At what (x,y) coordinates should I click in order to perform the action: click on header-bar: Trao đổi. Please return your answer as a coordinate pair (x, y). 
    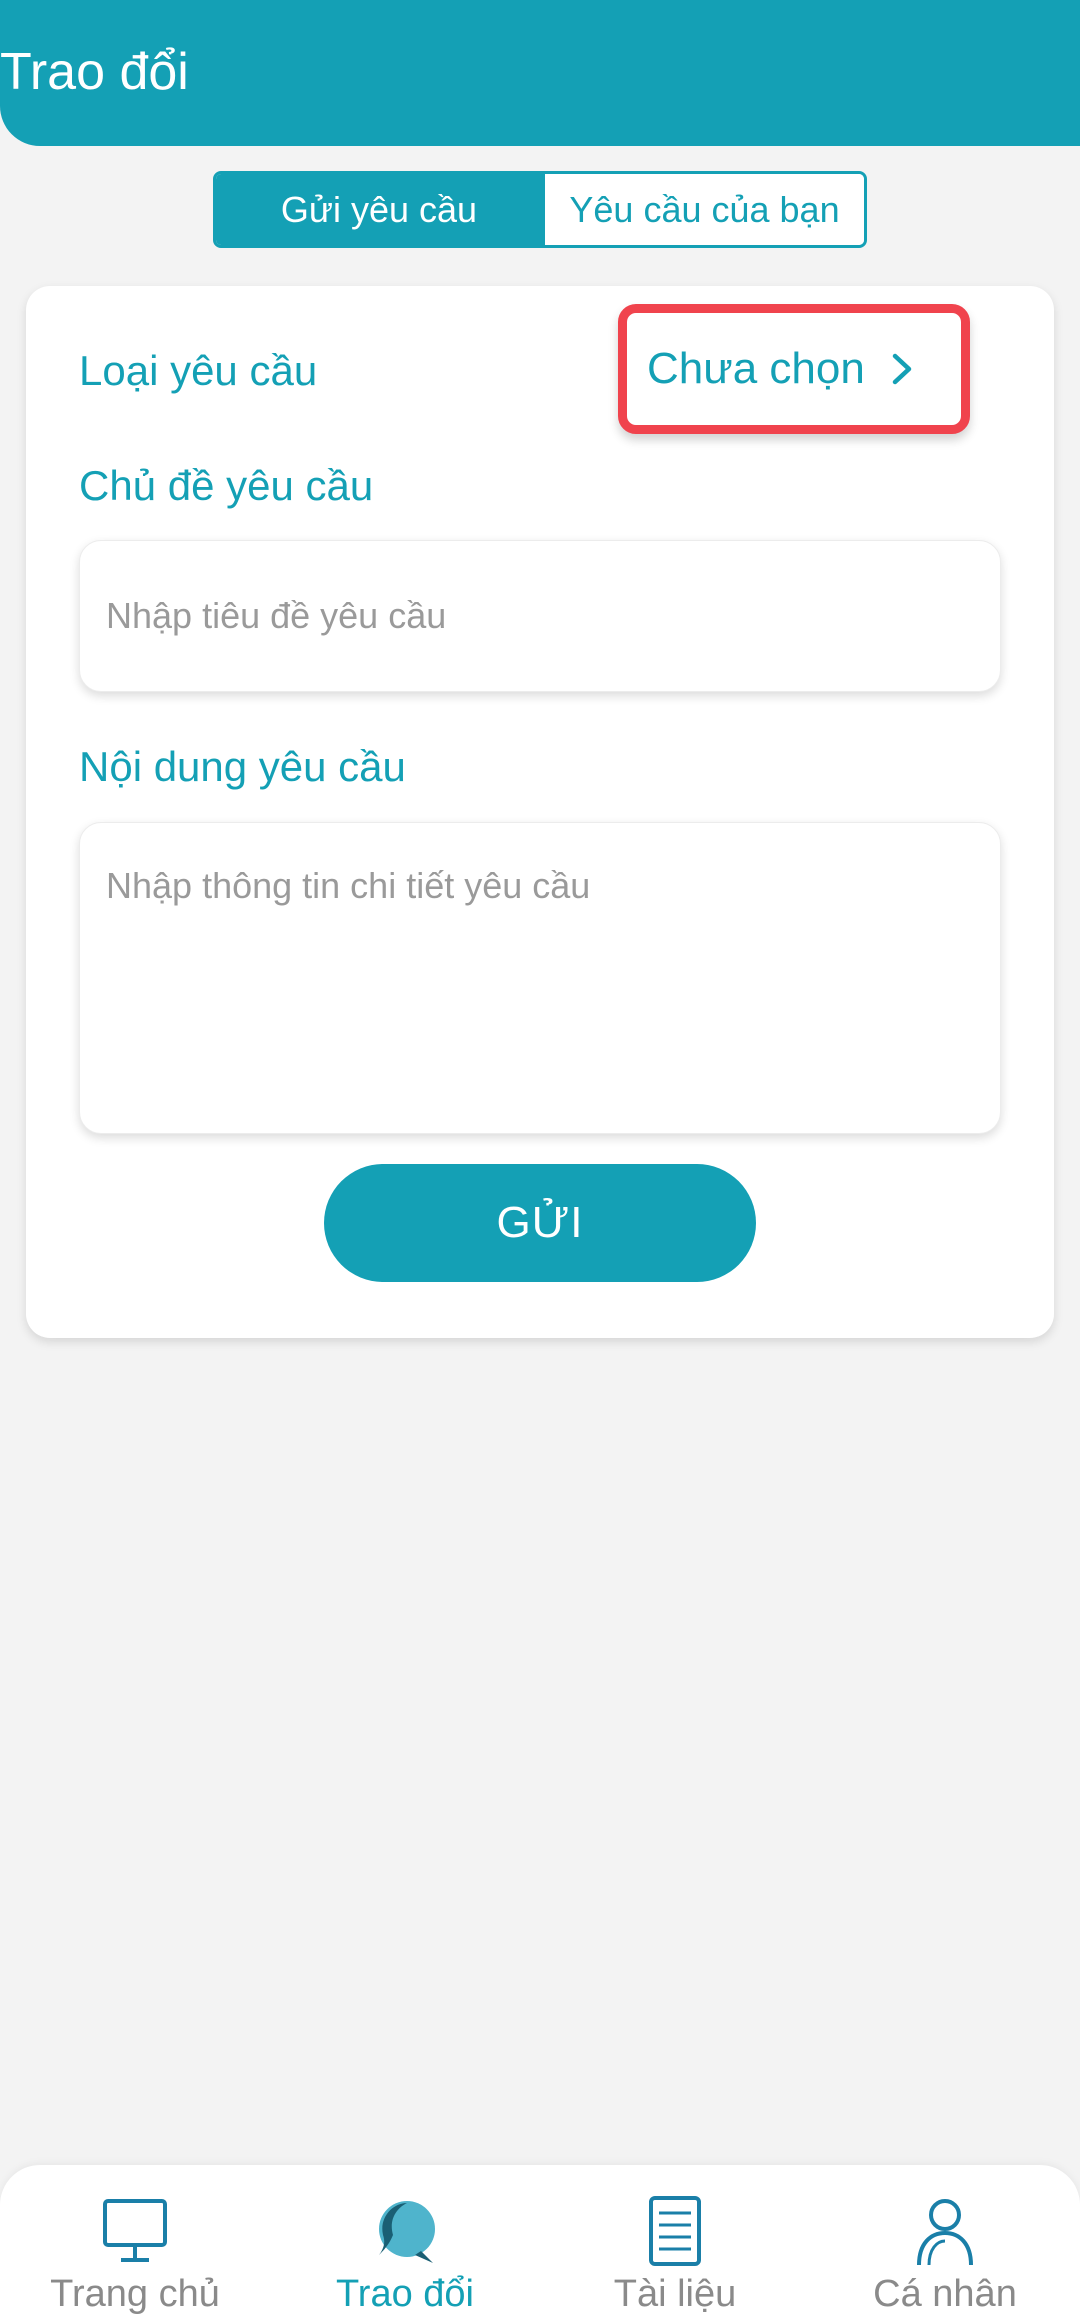
    Looking at the image, I should click on (540, 73).